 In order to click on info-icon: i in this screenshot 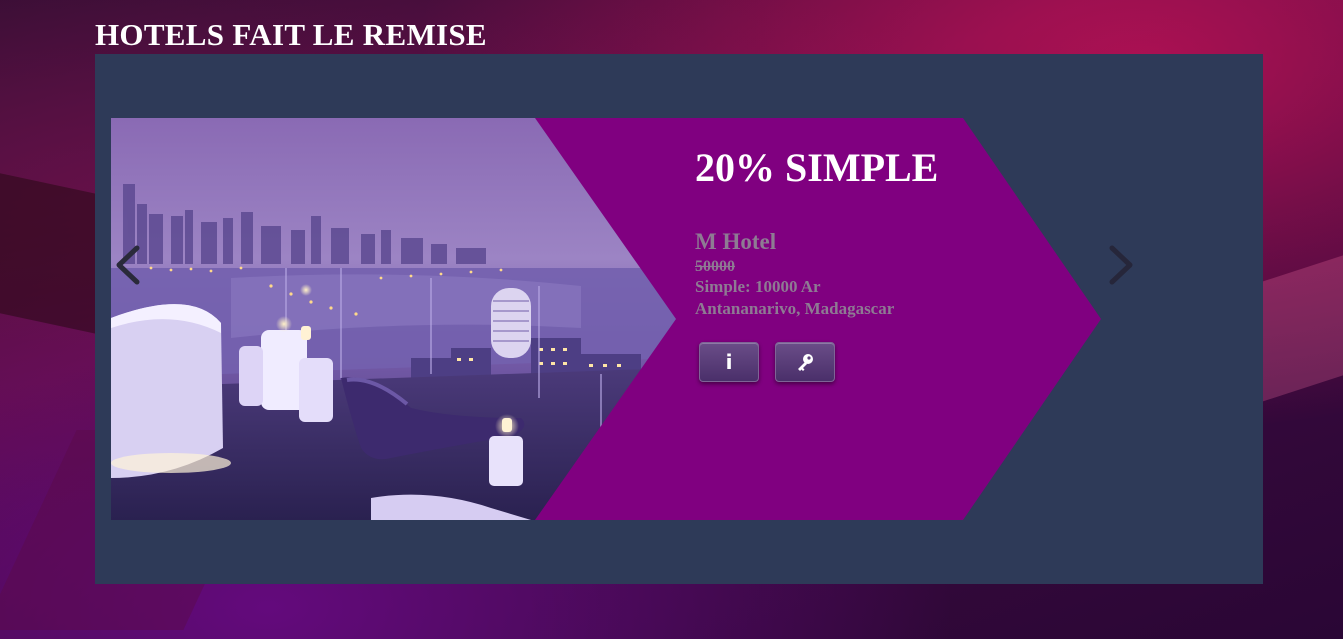, I will do `click(729, 362)`.